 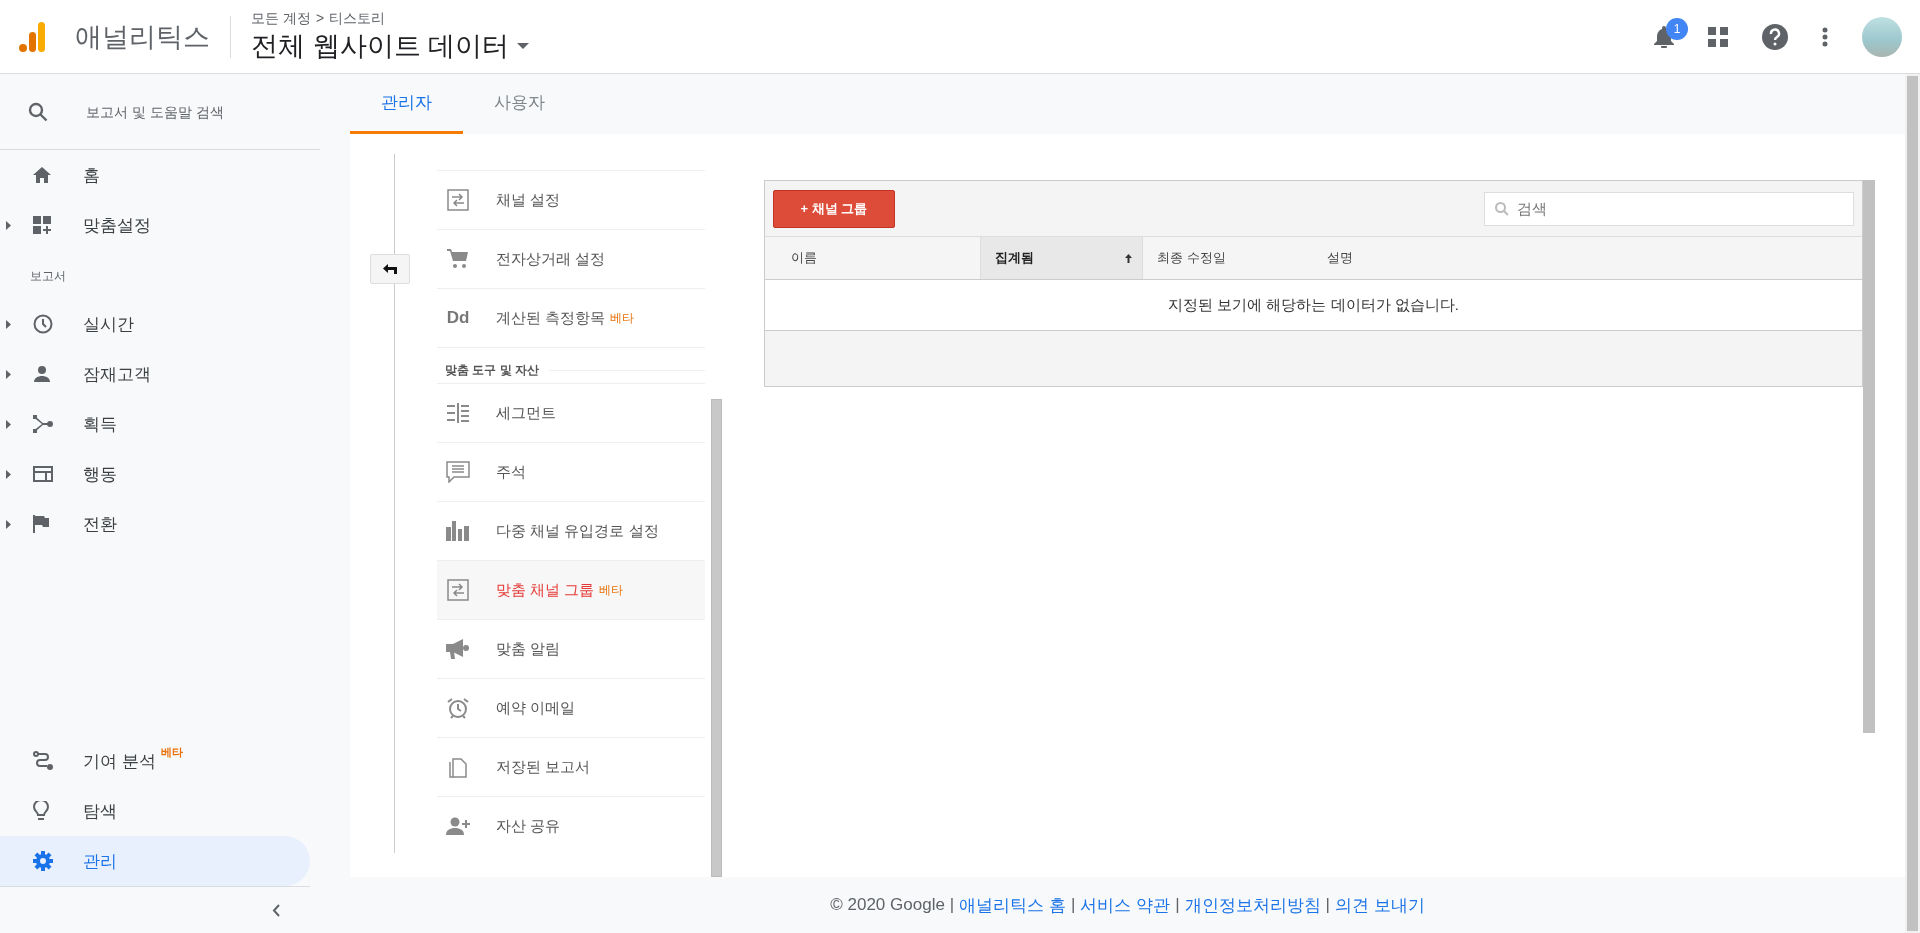 I want to click on breadcrumb-link: 티스토리, so click(x=357, y=18).